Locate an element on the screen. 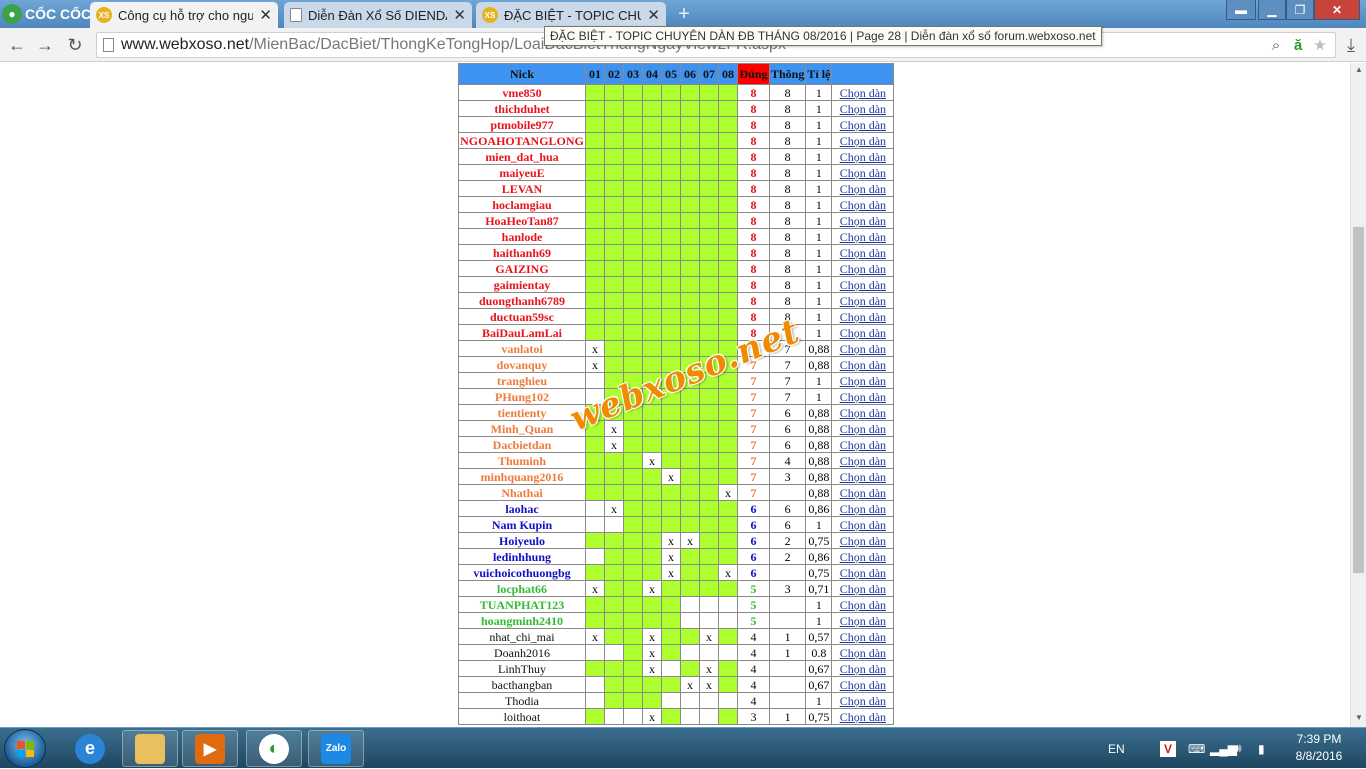  header-day: 04 is located at coordinates (652, 74).